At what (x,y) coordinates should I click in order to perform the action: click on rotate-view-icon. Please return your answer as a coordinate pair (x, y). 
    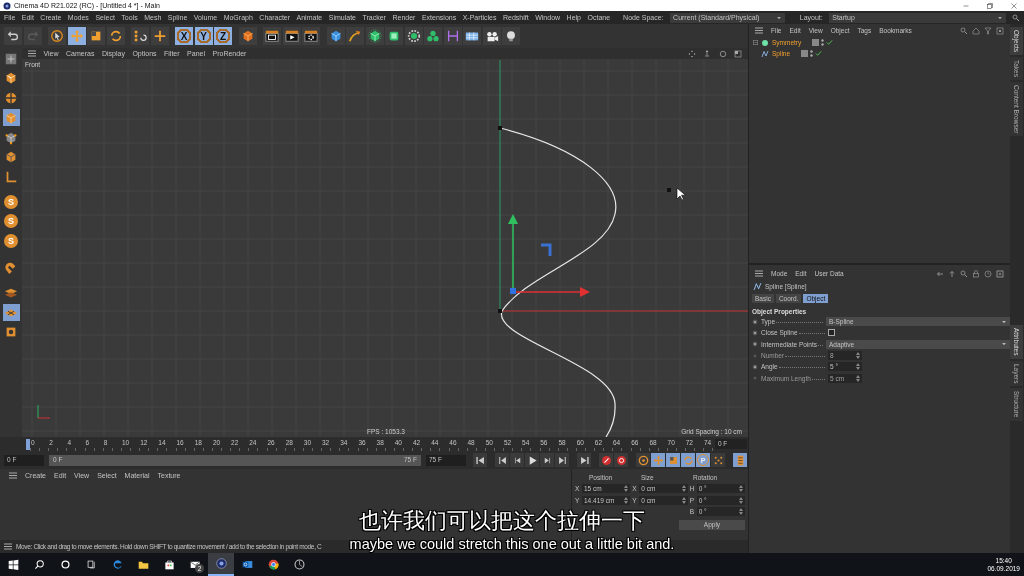
    Looking at the image, I should click on (722, 53).